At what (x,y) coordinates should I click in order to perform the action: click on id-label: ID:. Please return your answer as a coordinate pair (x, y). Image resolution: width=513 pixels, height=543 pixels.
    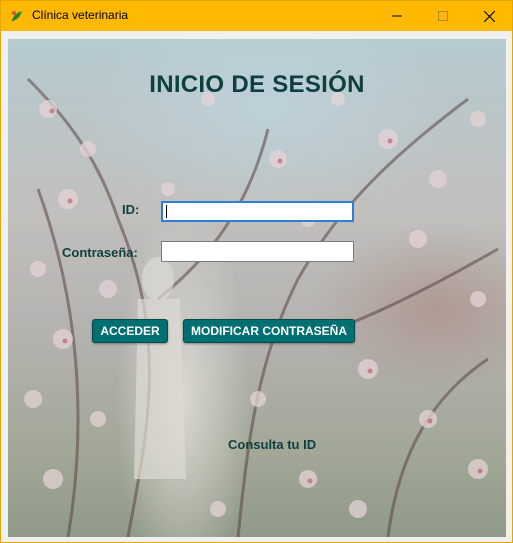
    Looking at the image, I should click on (131, 209).